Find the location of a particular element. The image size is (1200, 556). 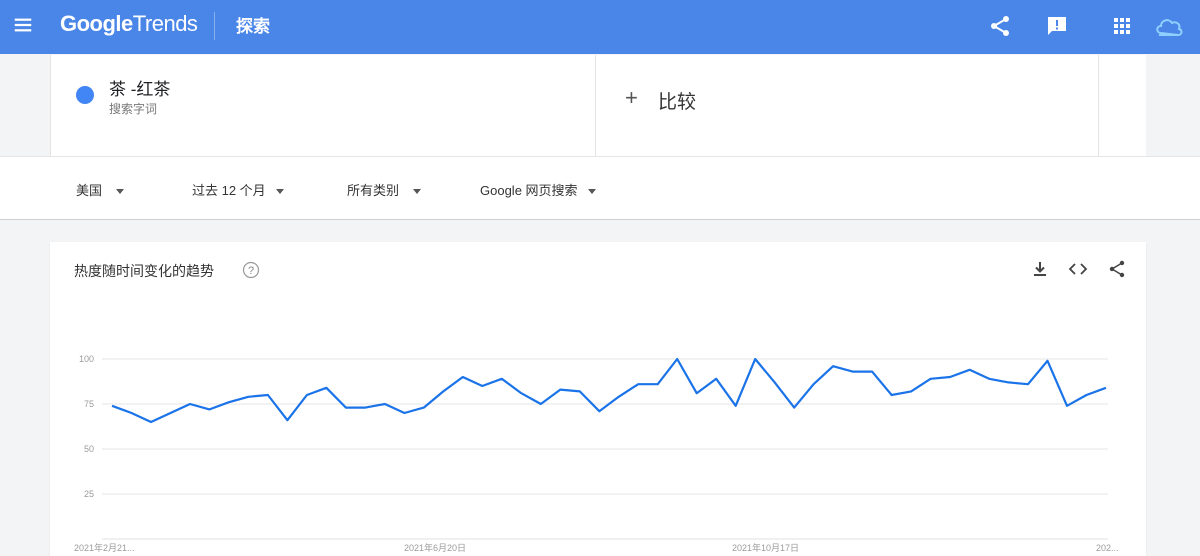

search-property-value: Google 网页搜索 is located at coordinates (529, 190).